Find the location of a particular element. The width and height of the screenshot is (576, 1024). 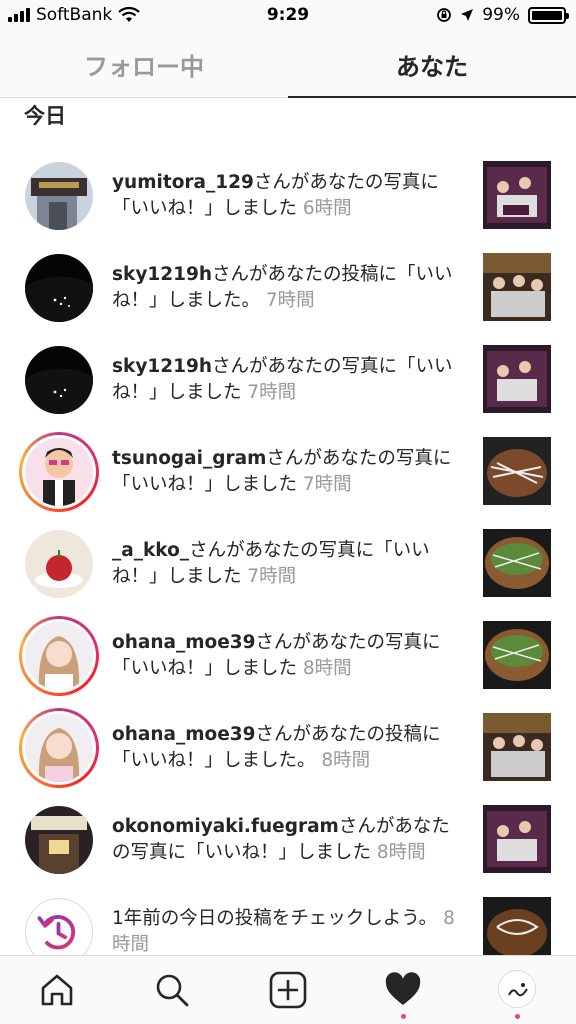

list-item: tsunogai_gramさんがあなたの写真に「いいね！」しました 7時間 is located at coordinates (288, 472).